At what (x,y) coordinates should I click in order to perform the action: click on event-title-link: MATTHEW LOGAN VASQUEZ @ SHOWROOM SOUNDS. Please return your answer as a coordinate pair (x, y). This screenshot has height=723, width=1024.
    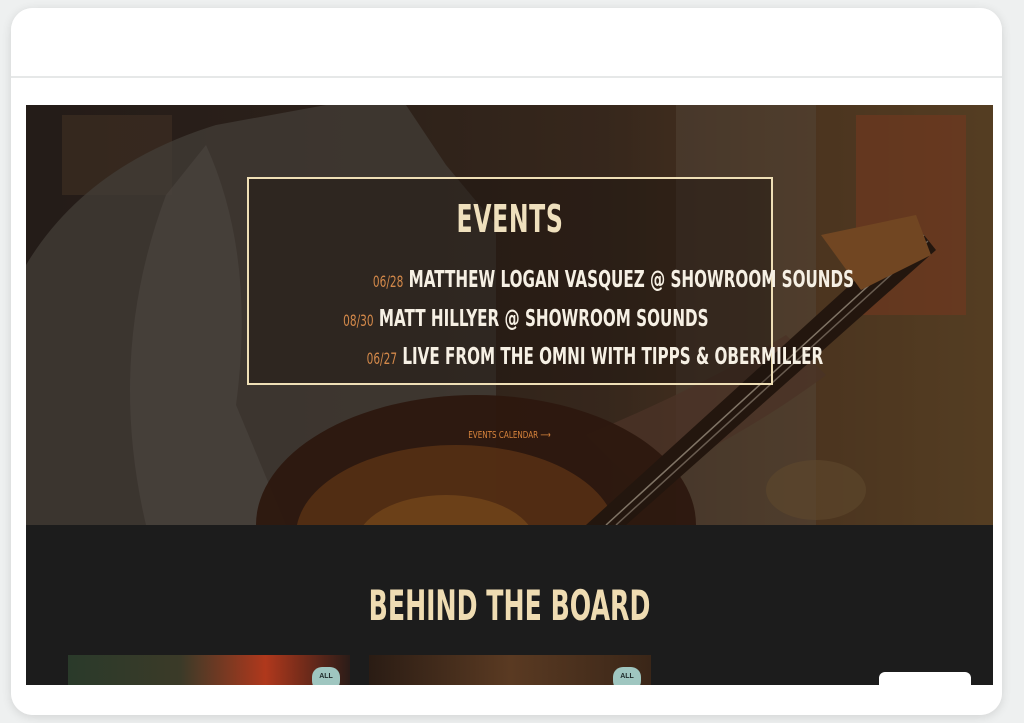
    Looking at the image, I should click on (631, 280).